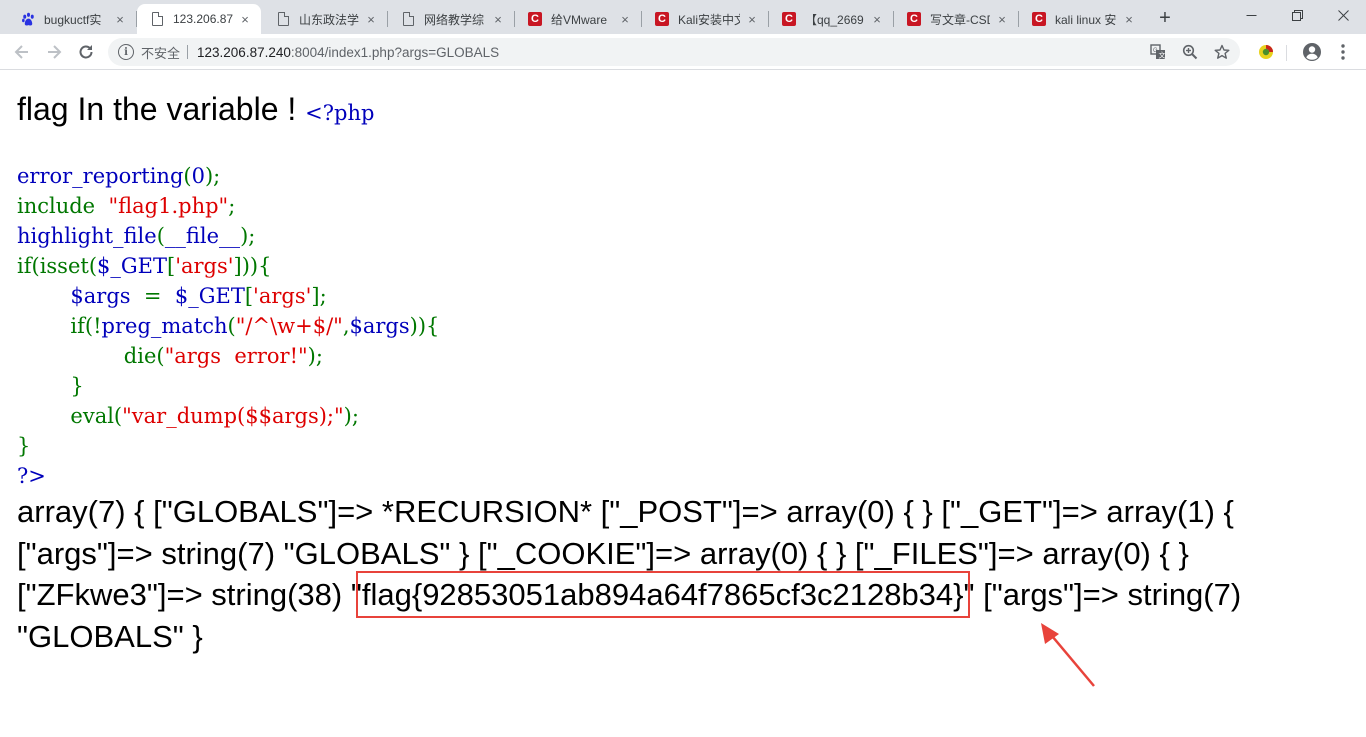  Describe the element at coordinates (960, 19) in the screenshot. I see `tab-title: 写文章-CSD` at that location.